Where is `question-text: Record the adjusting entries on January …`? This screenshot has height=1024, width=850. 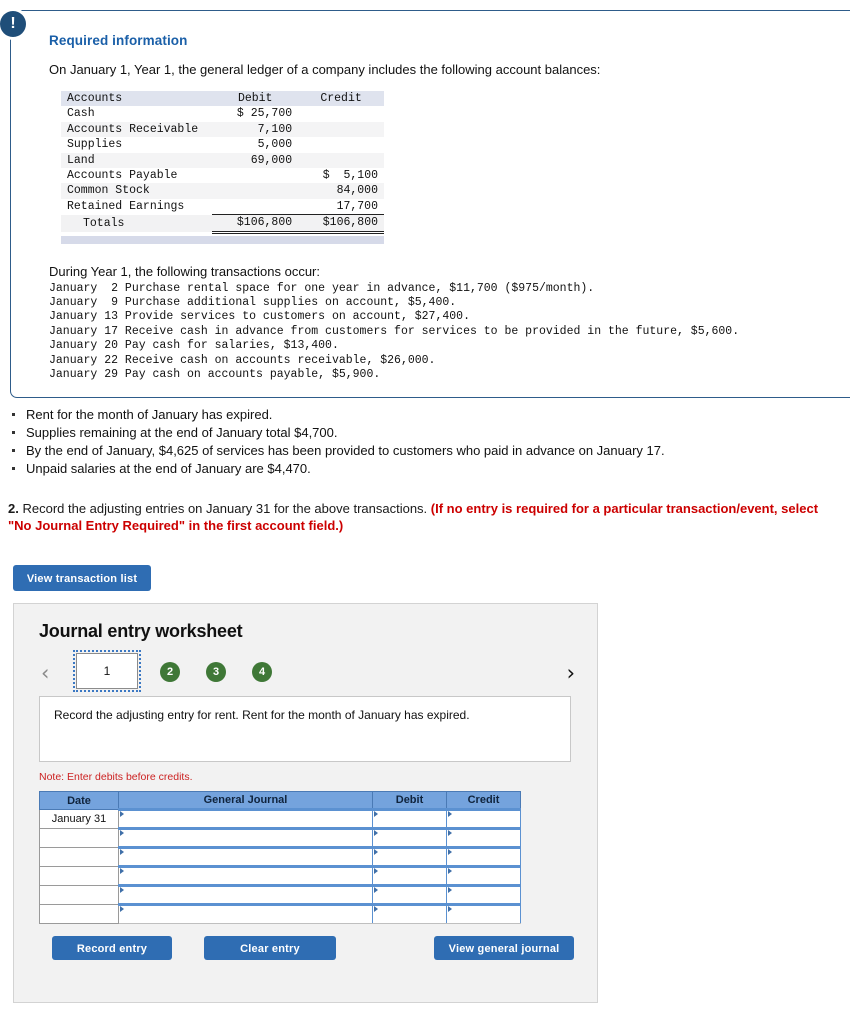
question-text: Record the adjusting entries on January … is located at coordinates (225, 508).